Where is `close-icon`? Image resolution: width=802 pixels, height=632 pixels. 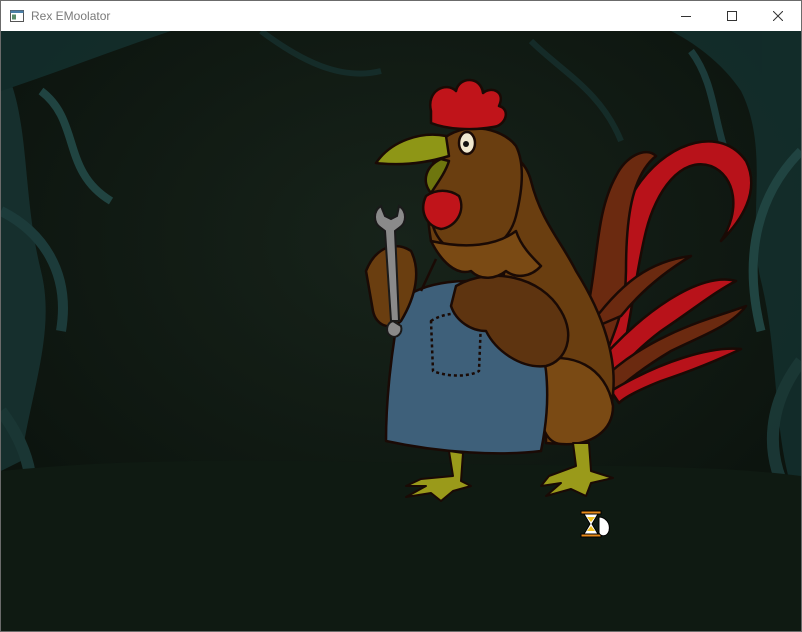 close-icon is located at coordinates (778, 16).